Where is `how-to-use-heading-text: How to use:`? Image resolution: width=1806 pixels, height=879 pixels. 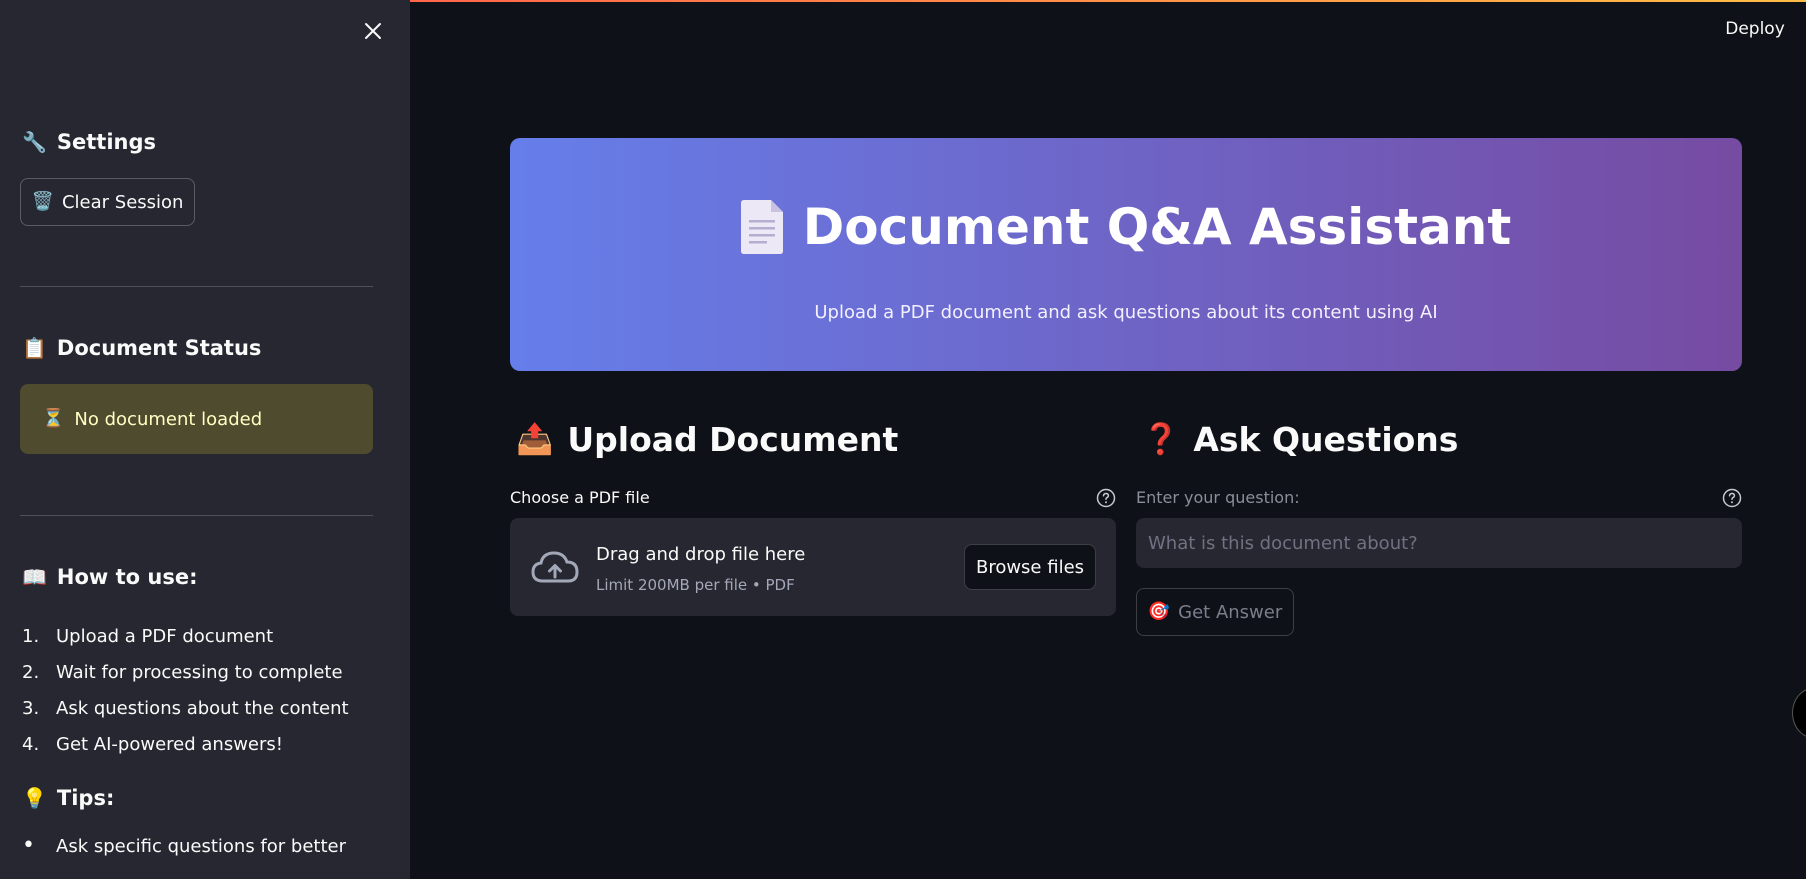 how-to-use-heading-text: How to use: is located at coordinates (127, 577).